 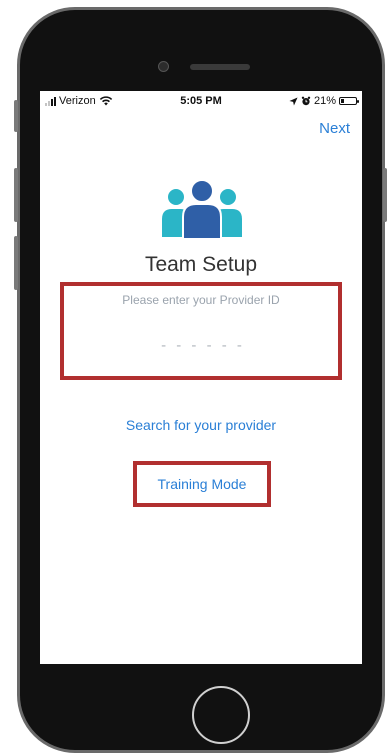 What do you see at coordinates (16, 116) in the screenshot?
I see `mute-switch` at bounding box center [16, 116].